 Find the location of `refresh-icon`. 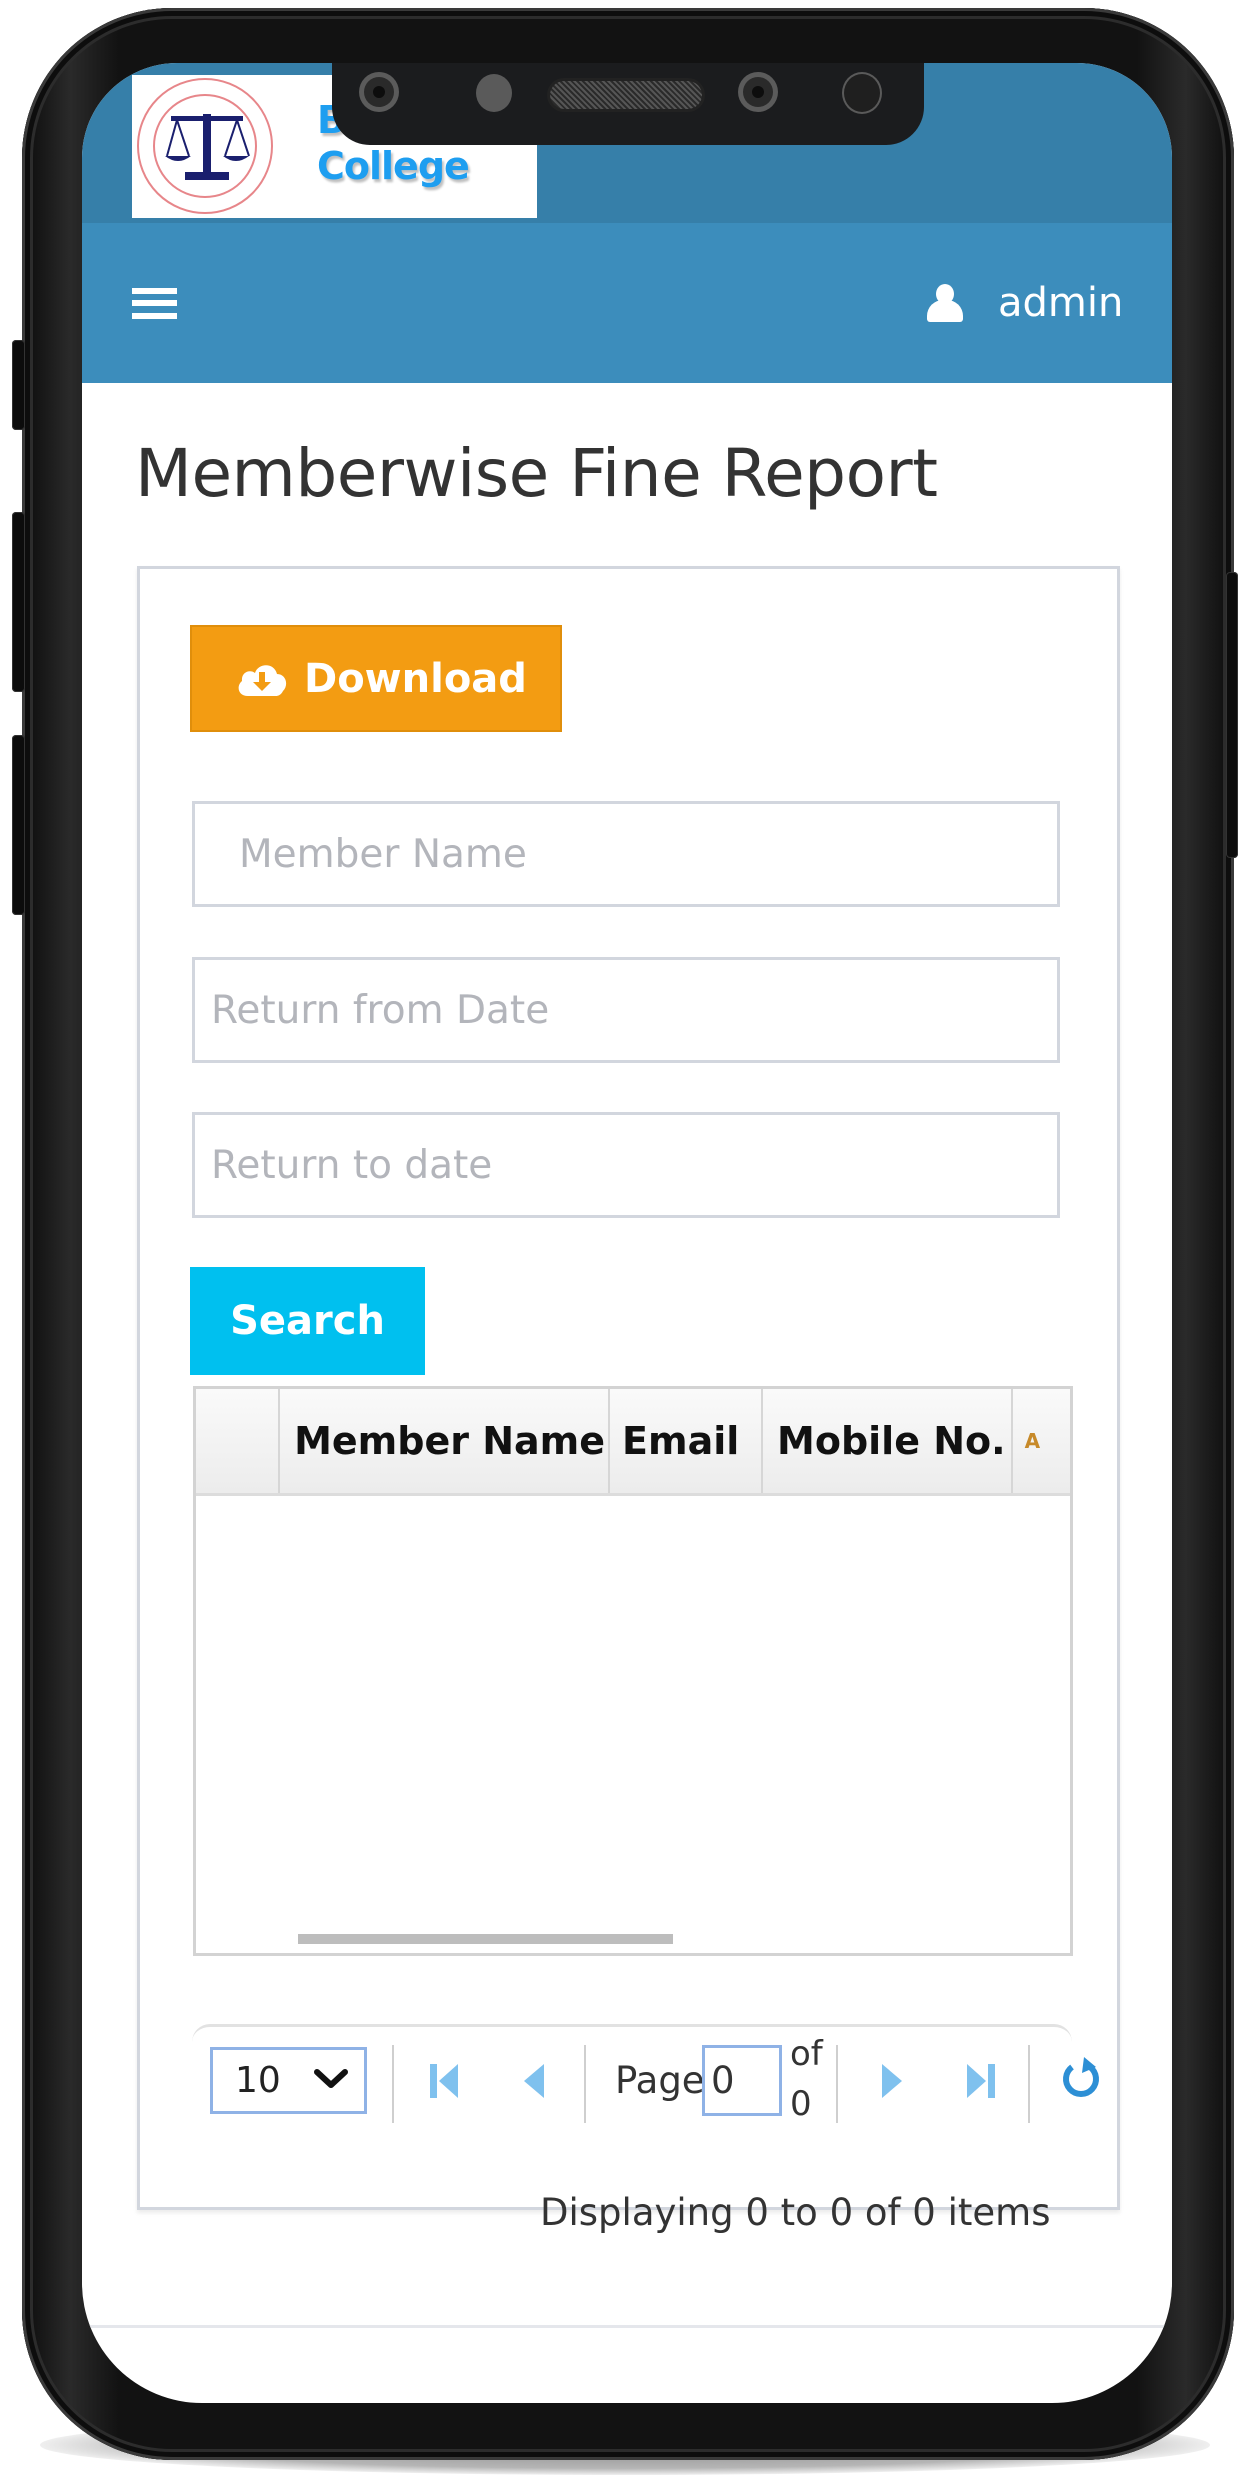

refresh-icon is located at coordinates (1081, 2078).